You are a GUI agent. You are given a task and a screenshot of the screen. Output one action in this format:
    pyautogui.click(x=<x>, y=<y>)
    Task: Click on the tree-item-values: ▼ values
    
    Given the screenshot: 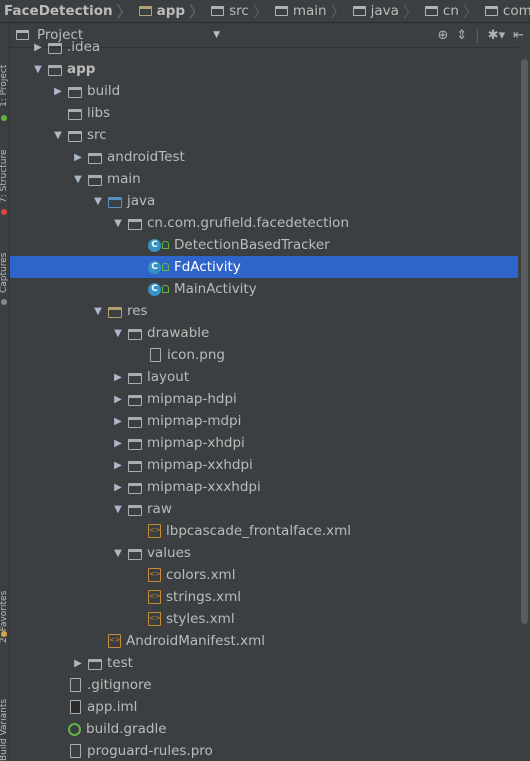 What is the action you would take?
    pyautogui.click(x=264, y=553)
    